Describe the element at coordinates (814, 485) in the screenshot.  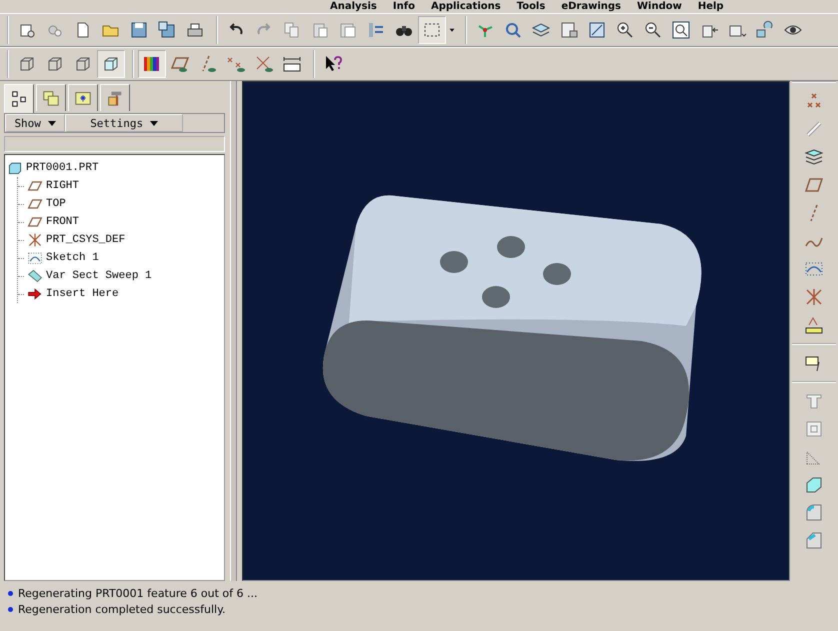
I see `draft-icon` at that location.